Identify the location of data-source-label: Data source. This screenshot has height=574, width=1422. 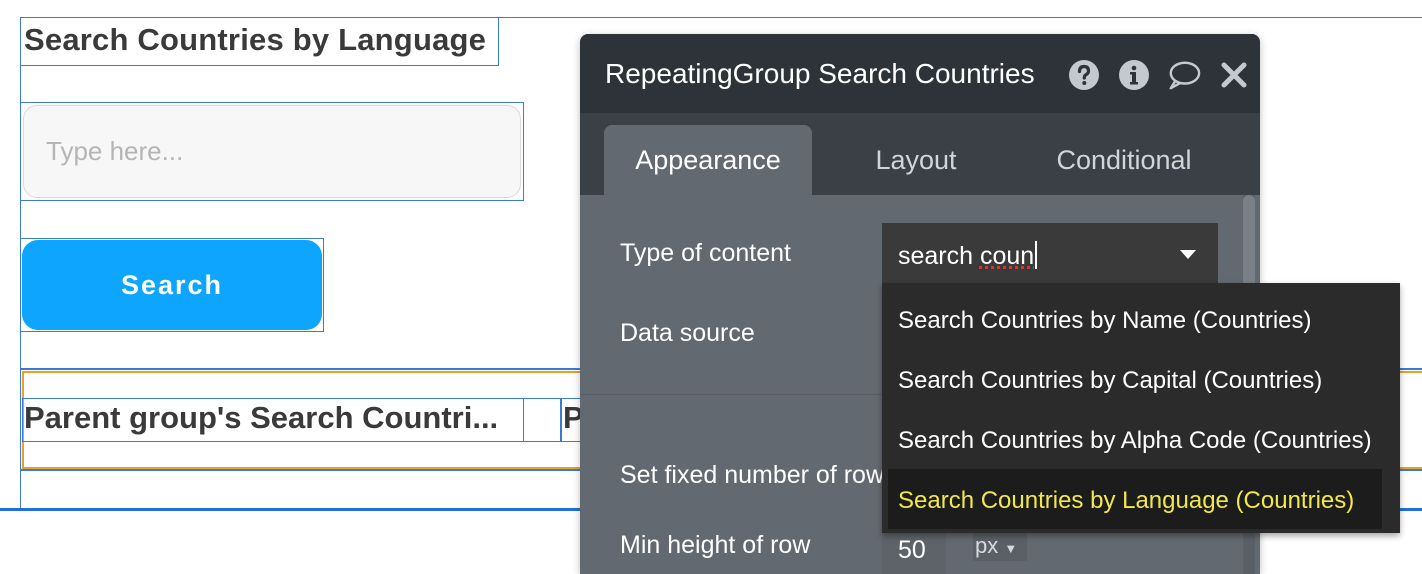
(687, 333).